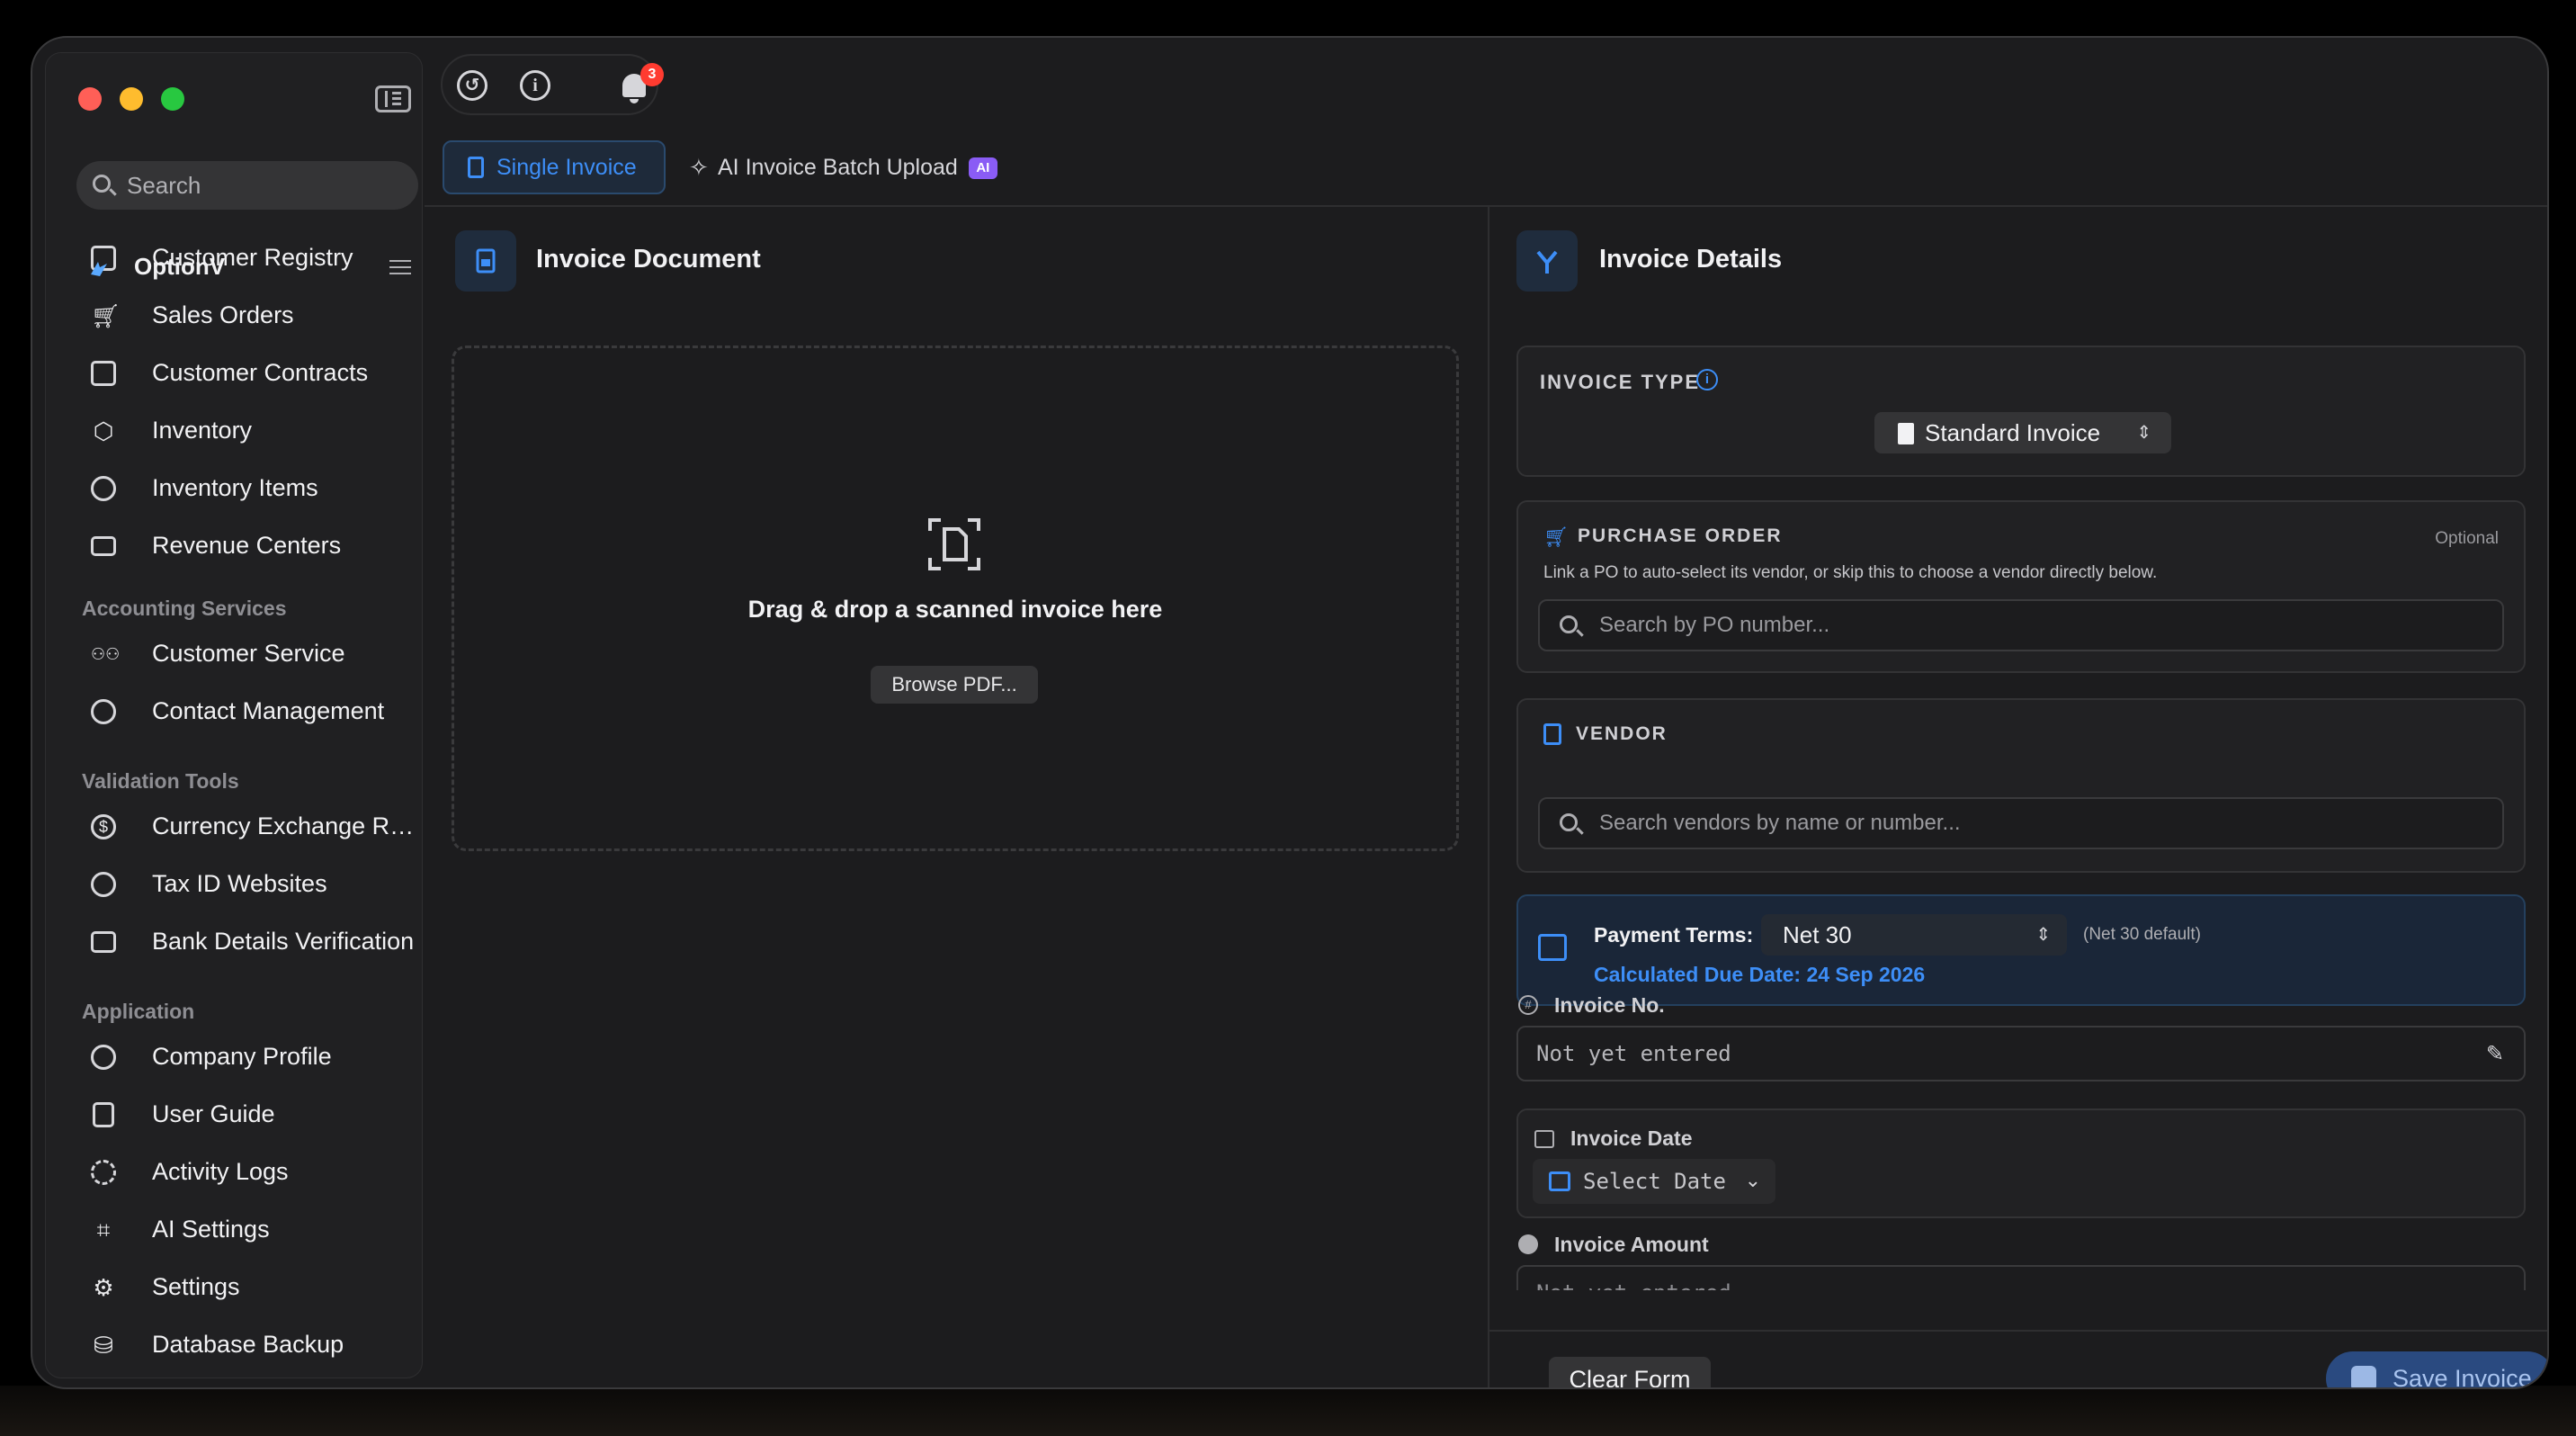 The image size is (2576, 1436). I want to click on panel-title-document: Invoice Document, so click(648, 260).